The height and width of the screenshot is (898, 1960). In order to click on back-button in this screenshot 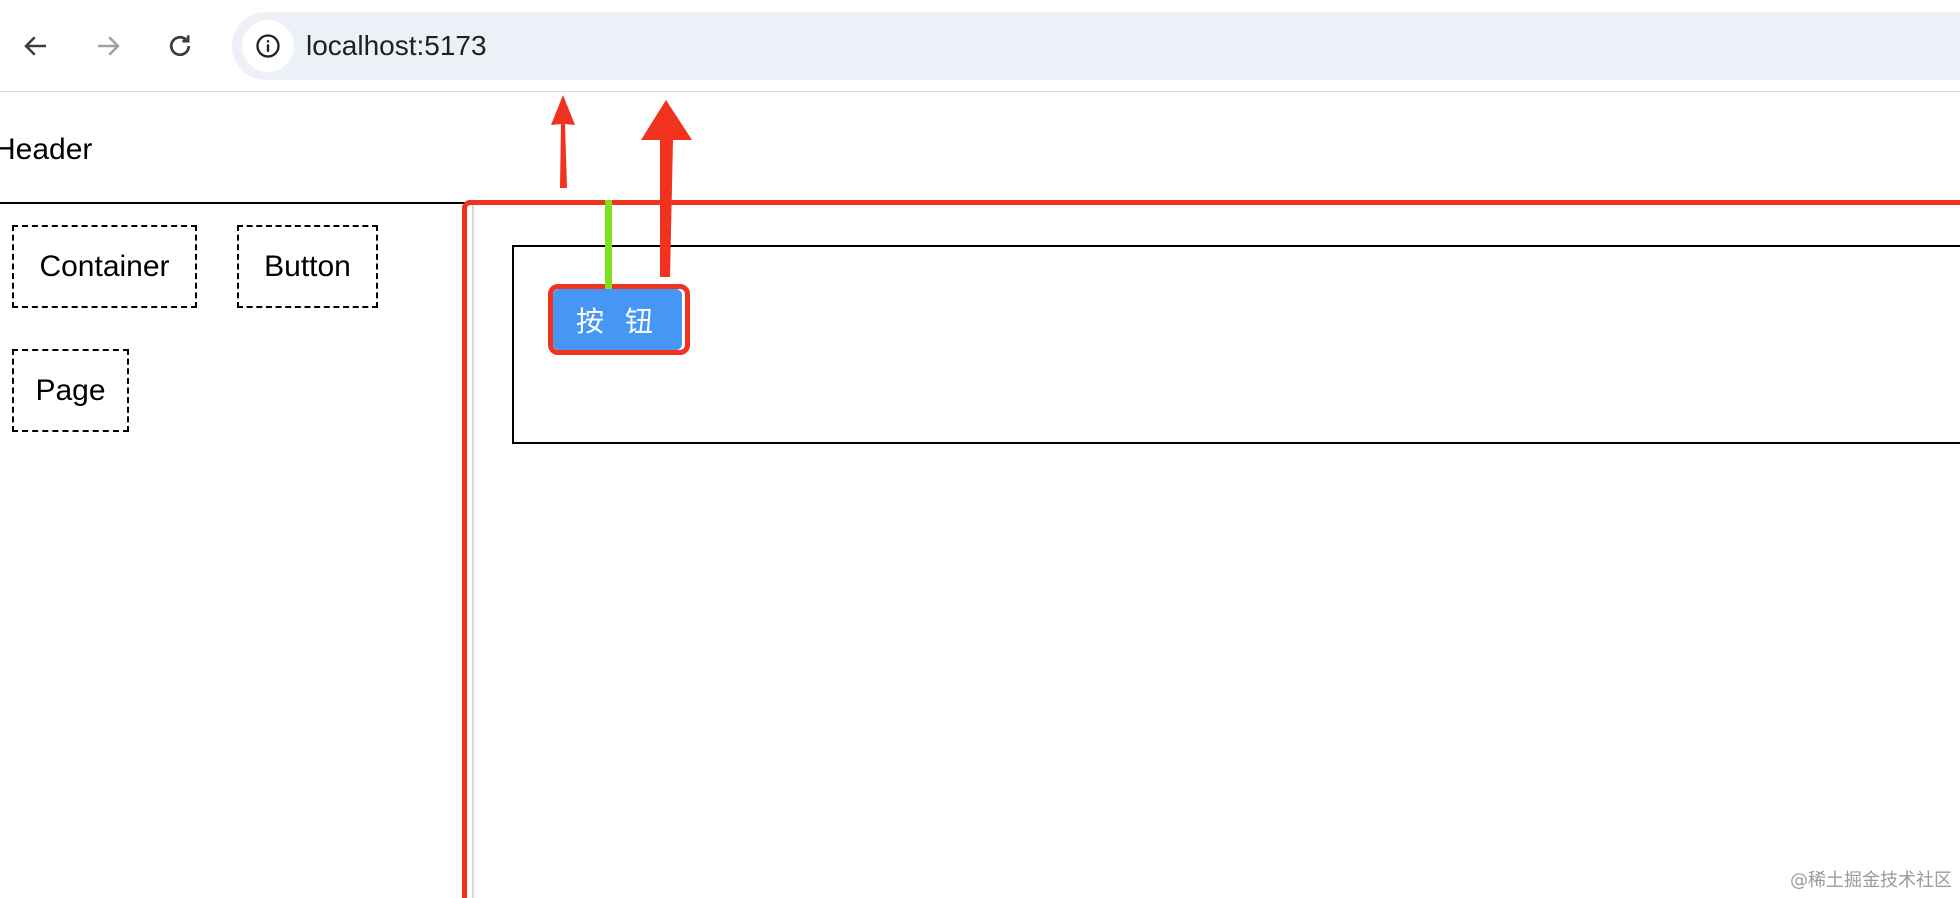, I will do `click(36, 46)`.